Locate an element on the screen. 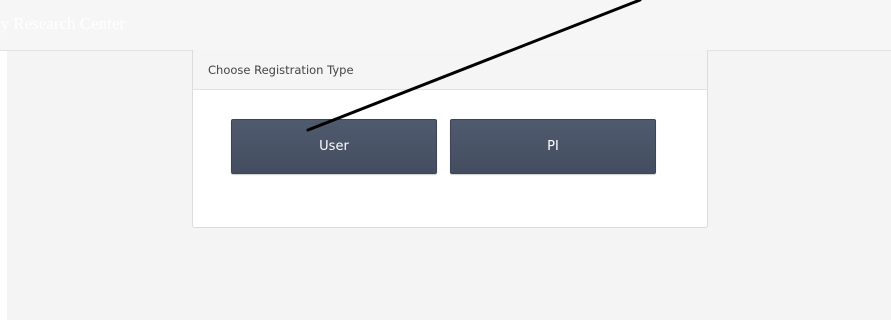  user-registration-button: User is located at coordinates (334, 146).